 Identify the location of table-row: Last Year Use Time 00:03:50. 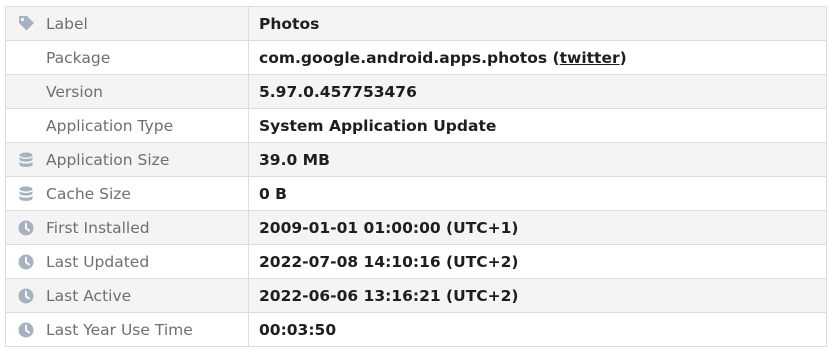
(416, 329).